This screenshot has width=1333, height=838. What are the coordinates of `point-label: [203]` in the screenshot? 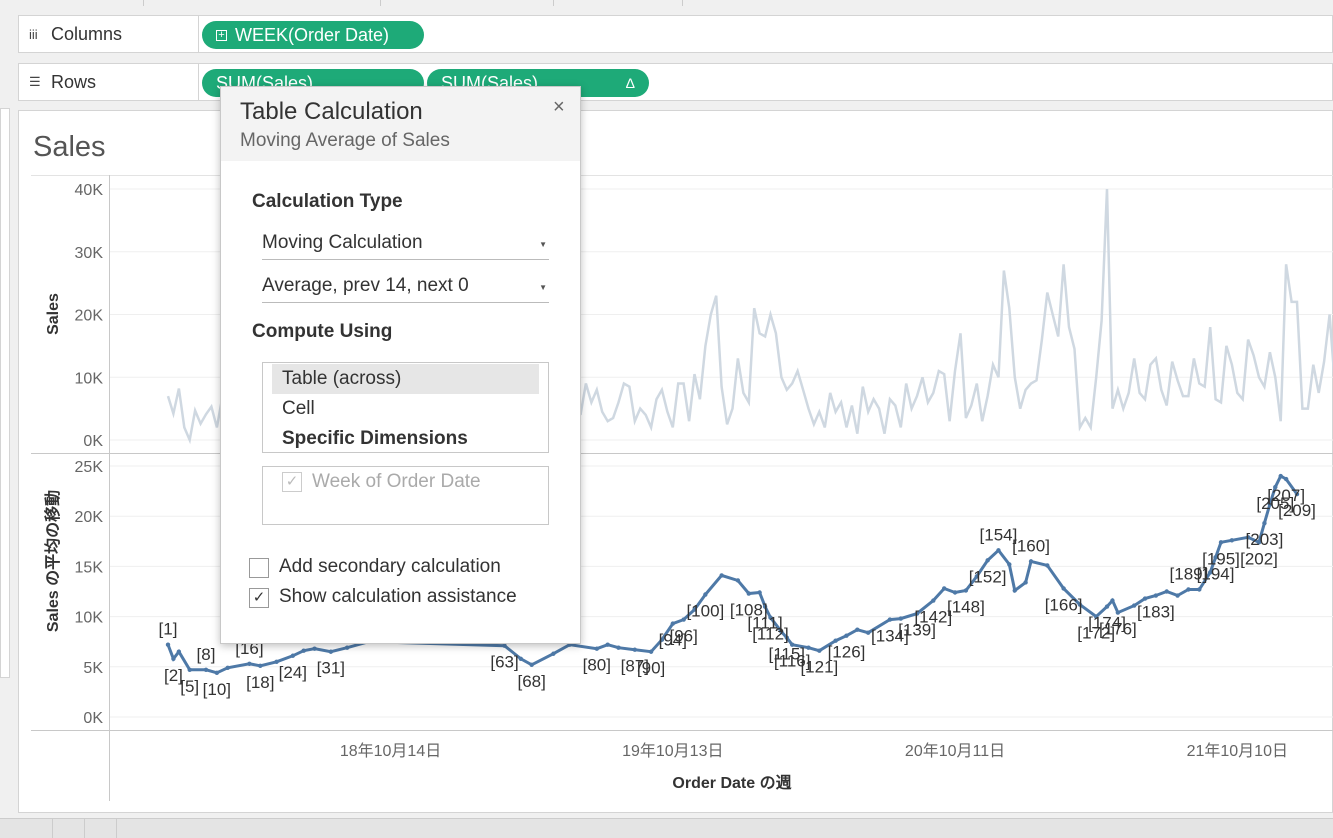 It's located at (1265, 539).